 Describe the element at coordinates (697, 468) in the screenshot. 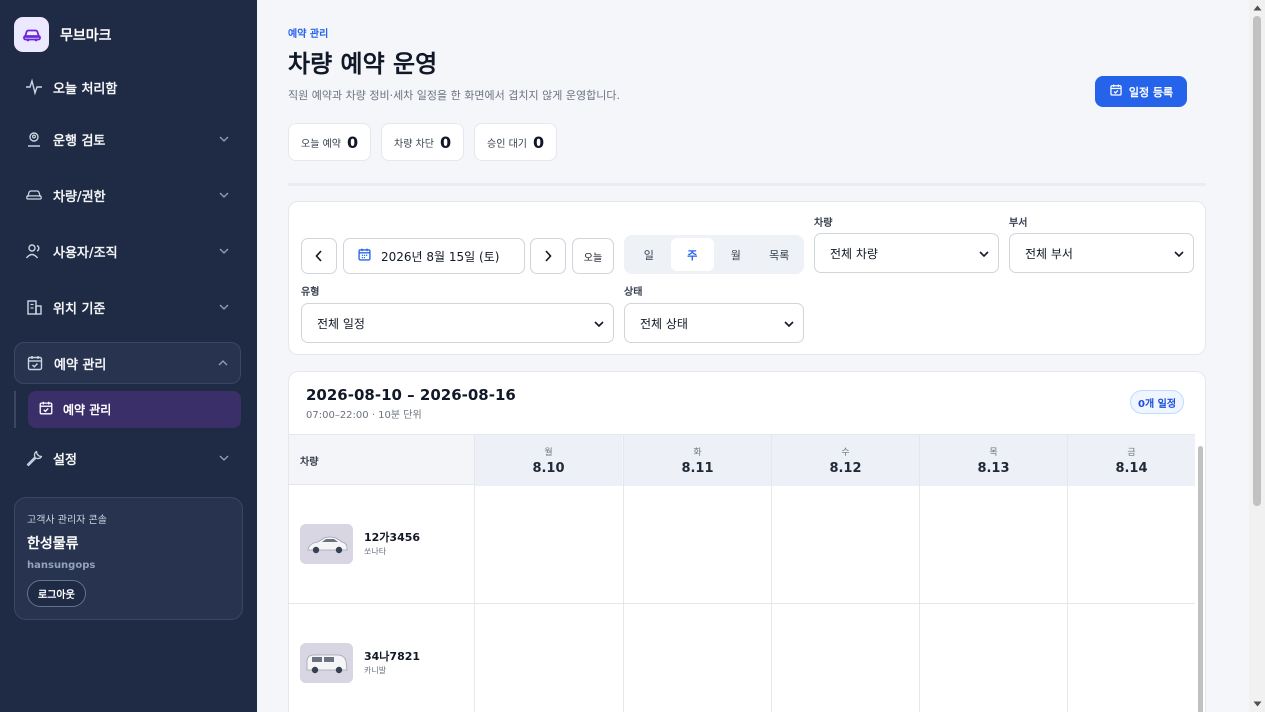

I see `day-date: 8.11` at that location.